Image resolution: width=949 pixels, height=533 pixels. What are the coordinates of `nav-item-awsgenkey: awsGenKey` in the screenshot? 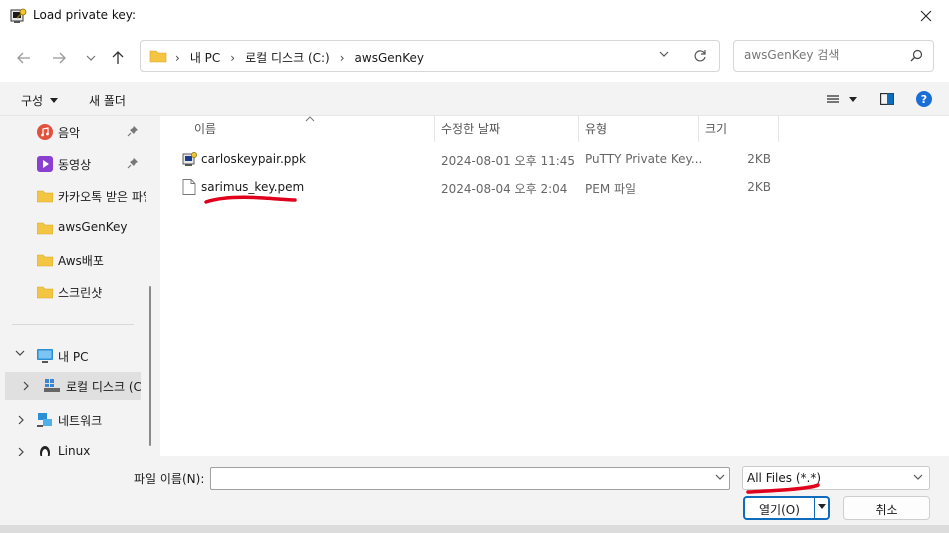 It's located at (73, 228).